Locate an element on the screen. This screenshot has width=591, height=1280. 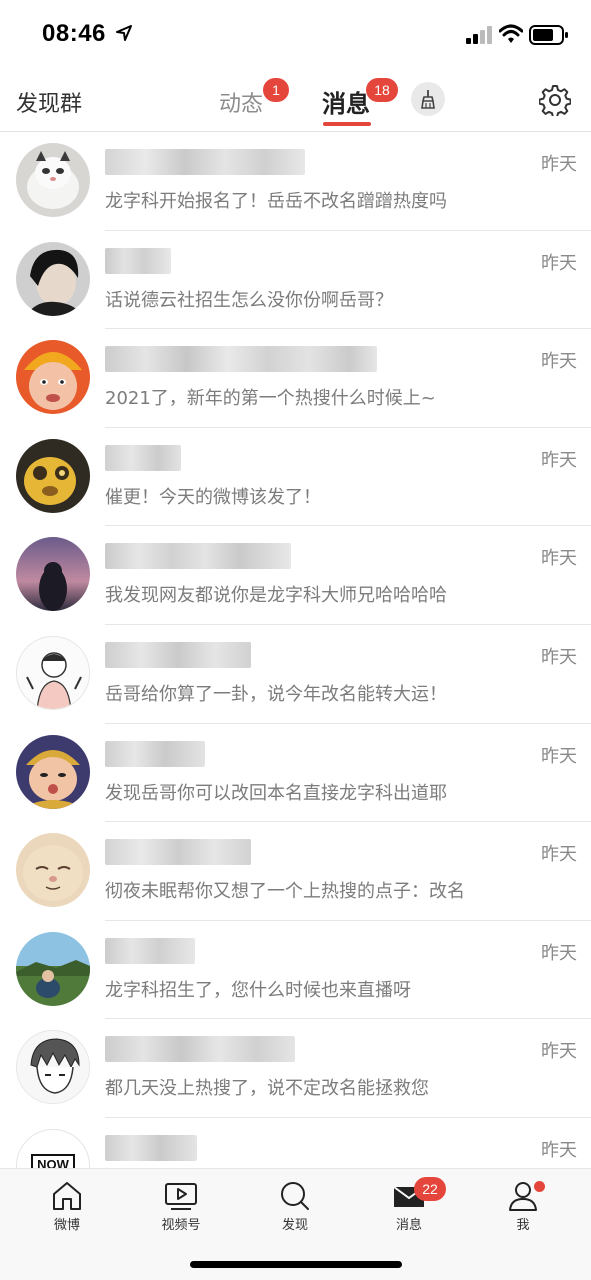
settings-gear-icon is located at coordinates (555, 100).